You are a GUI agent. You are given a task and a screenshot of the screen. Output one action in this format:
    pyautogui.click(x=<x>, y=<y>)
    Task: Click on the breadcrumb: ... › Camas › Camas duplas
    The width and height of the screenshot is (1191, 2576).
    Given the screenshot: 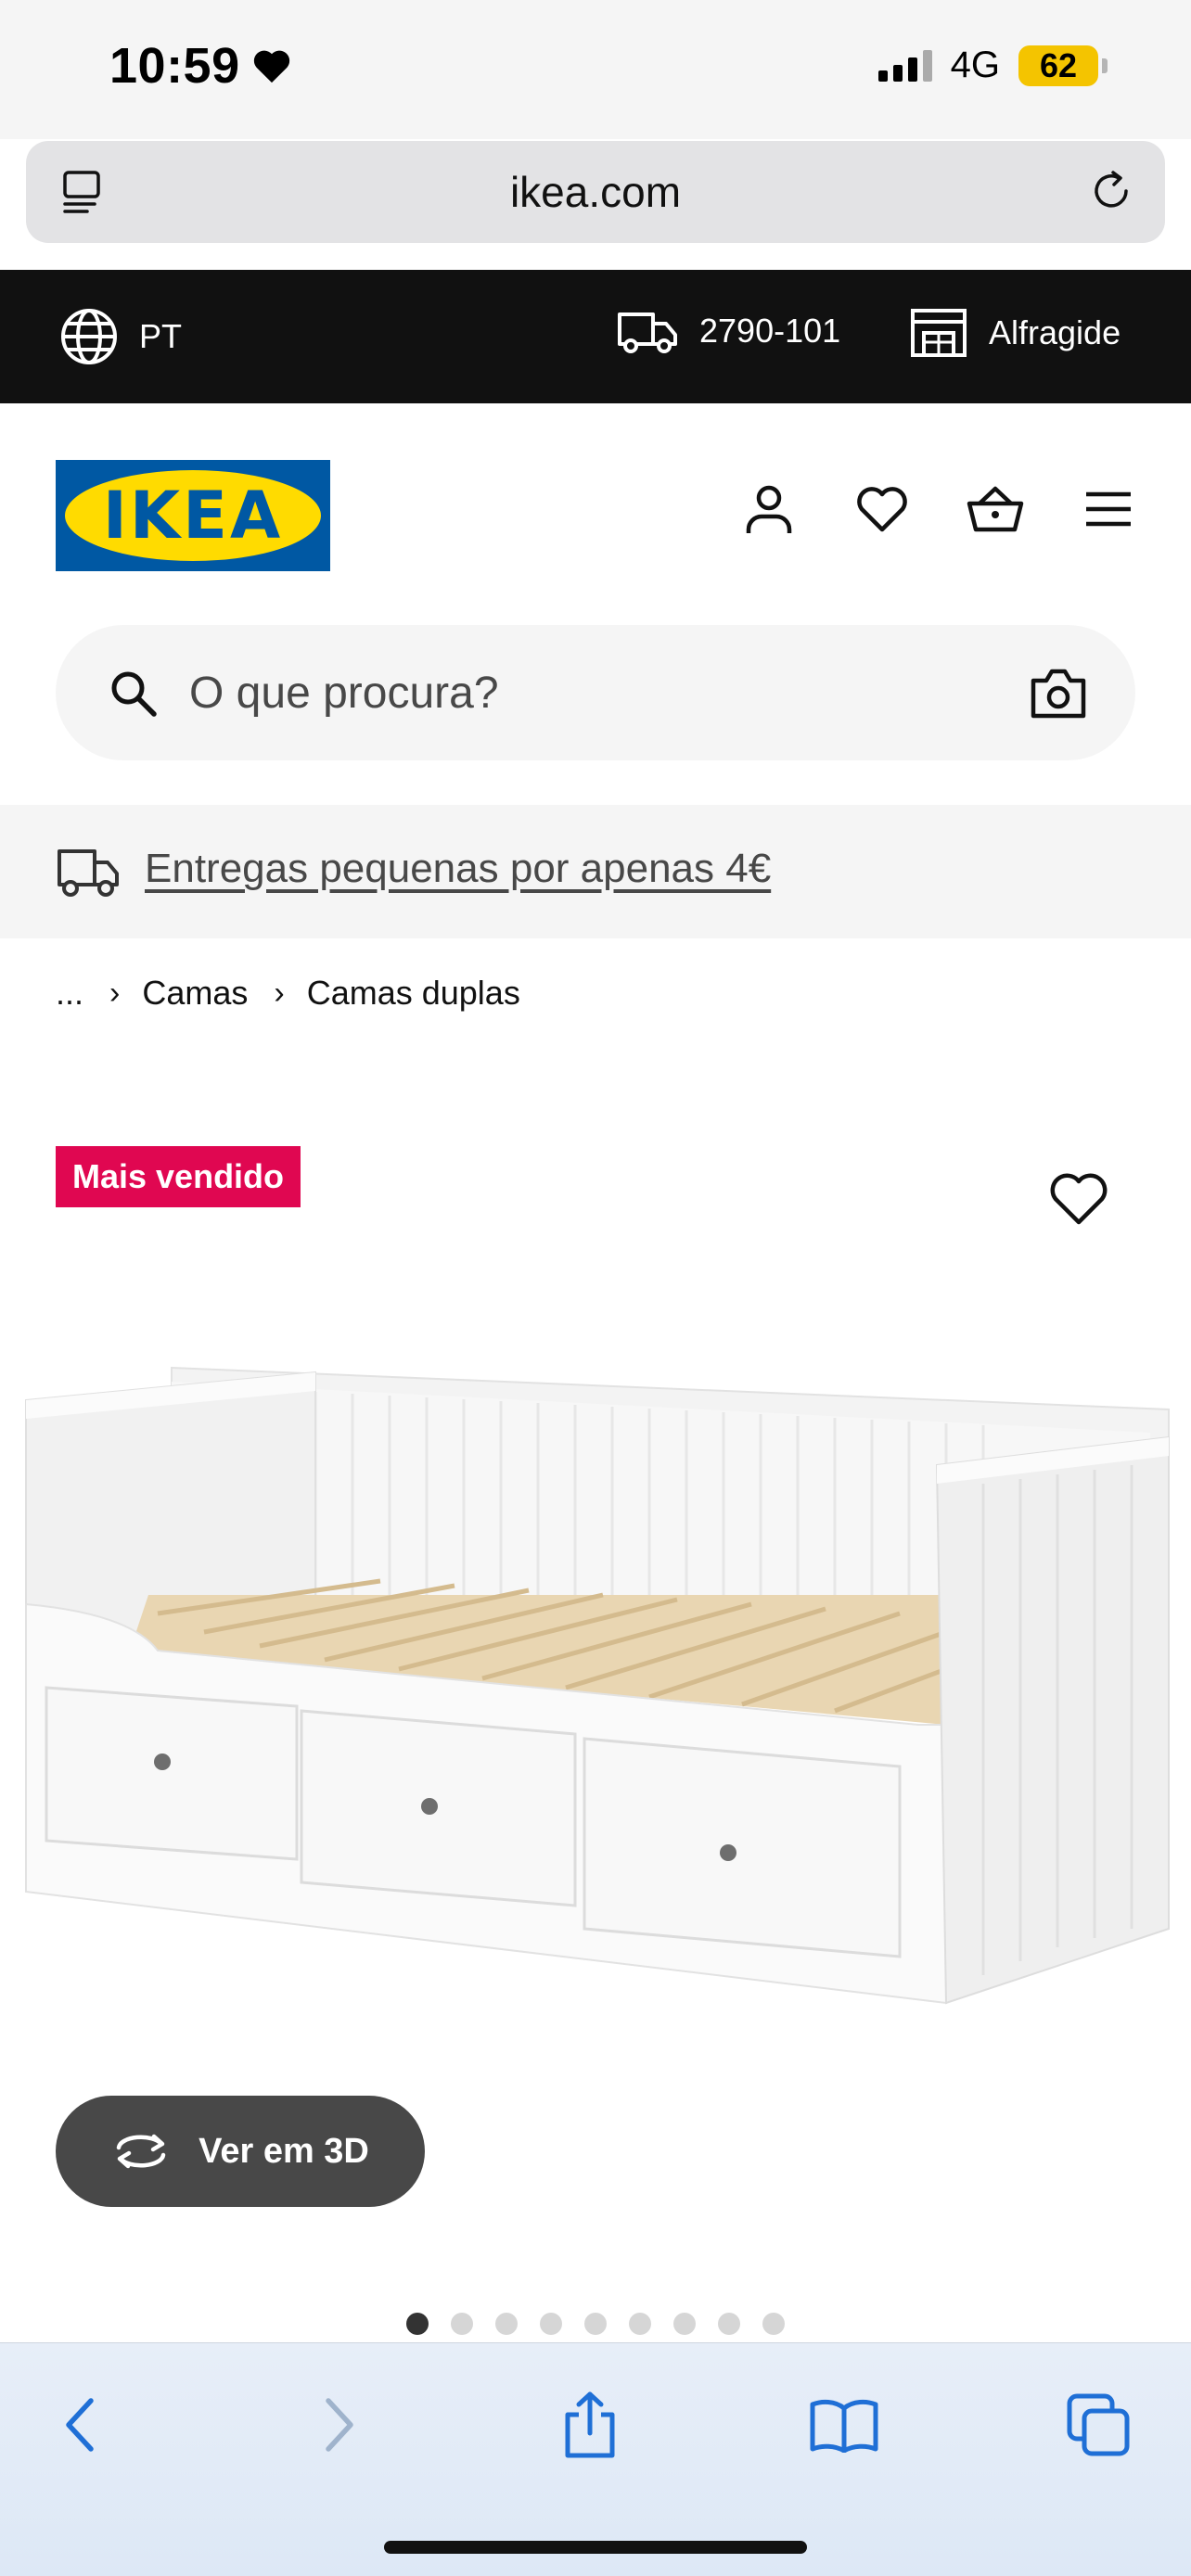 What is the action you would take?
    pyautogui.click(x=288, y=993)
    